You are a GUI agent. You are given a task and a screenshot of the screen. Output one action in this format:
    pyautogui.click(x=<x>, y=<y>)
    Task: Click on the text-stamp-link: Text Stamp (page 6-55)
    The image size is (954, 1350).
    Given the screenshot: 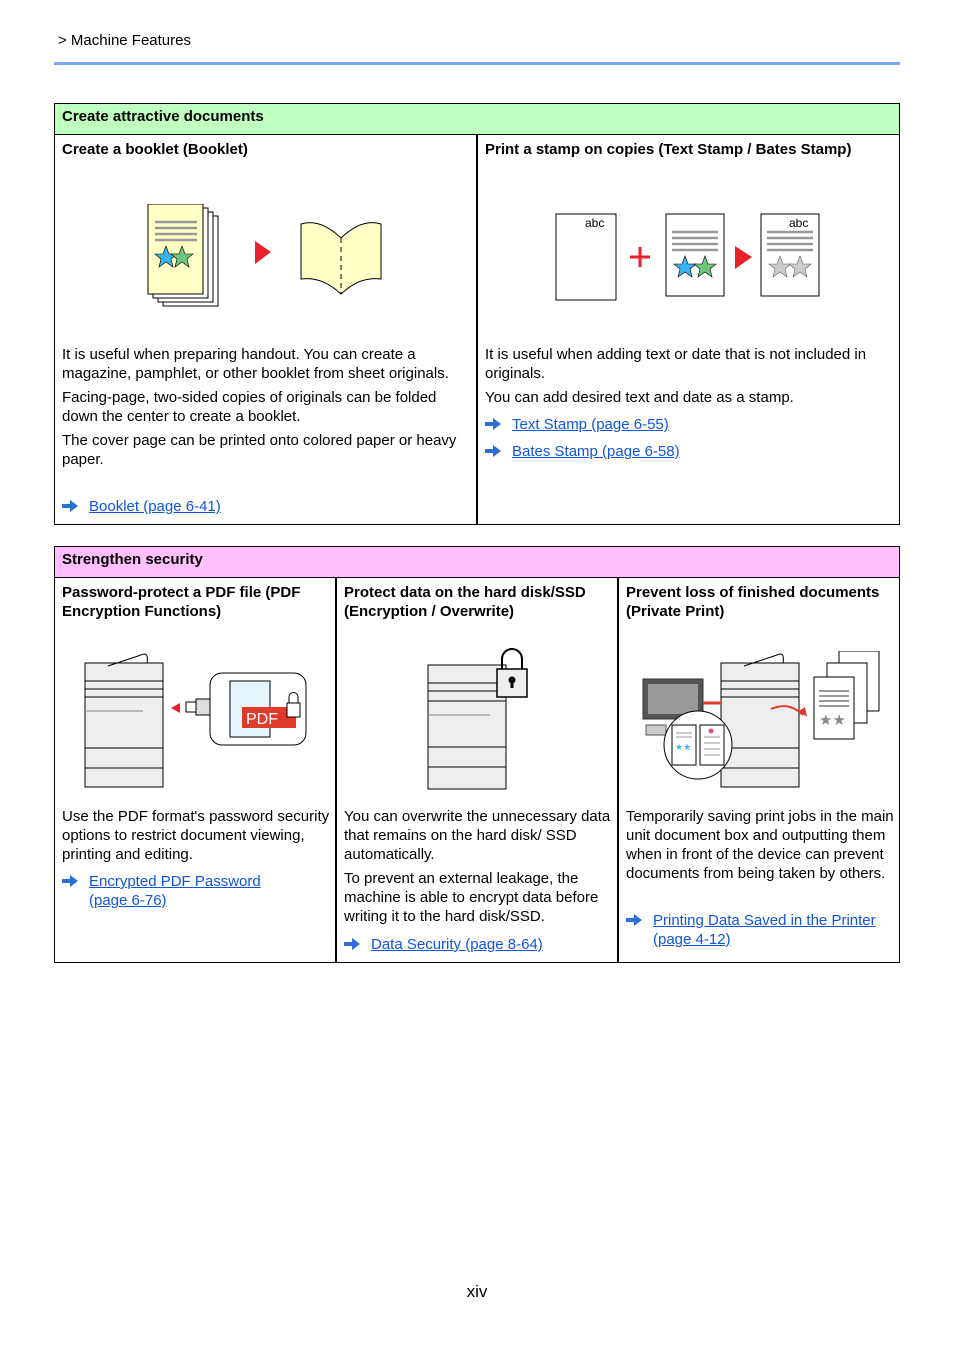 What is the action you would take?
    pyautogui.click(x=577, y=424)
    